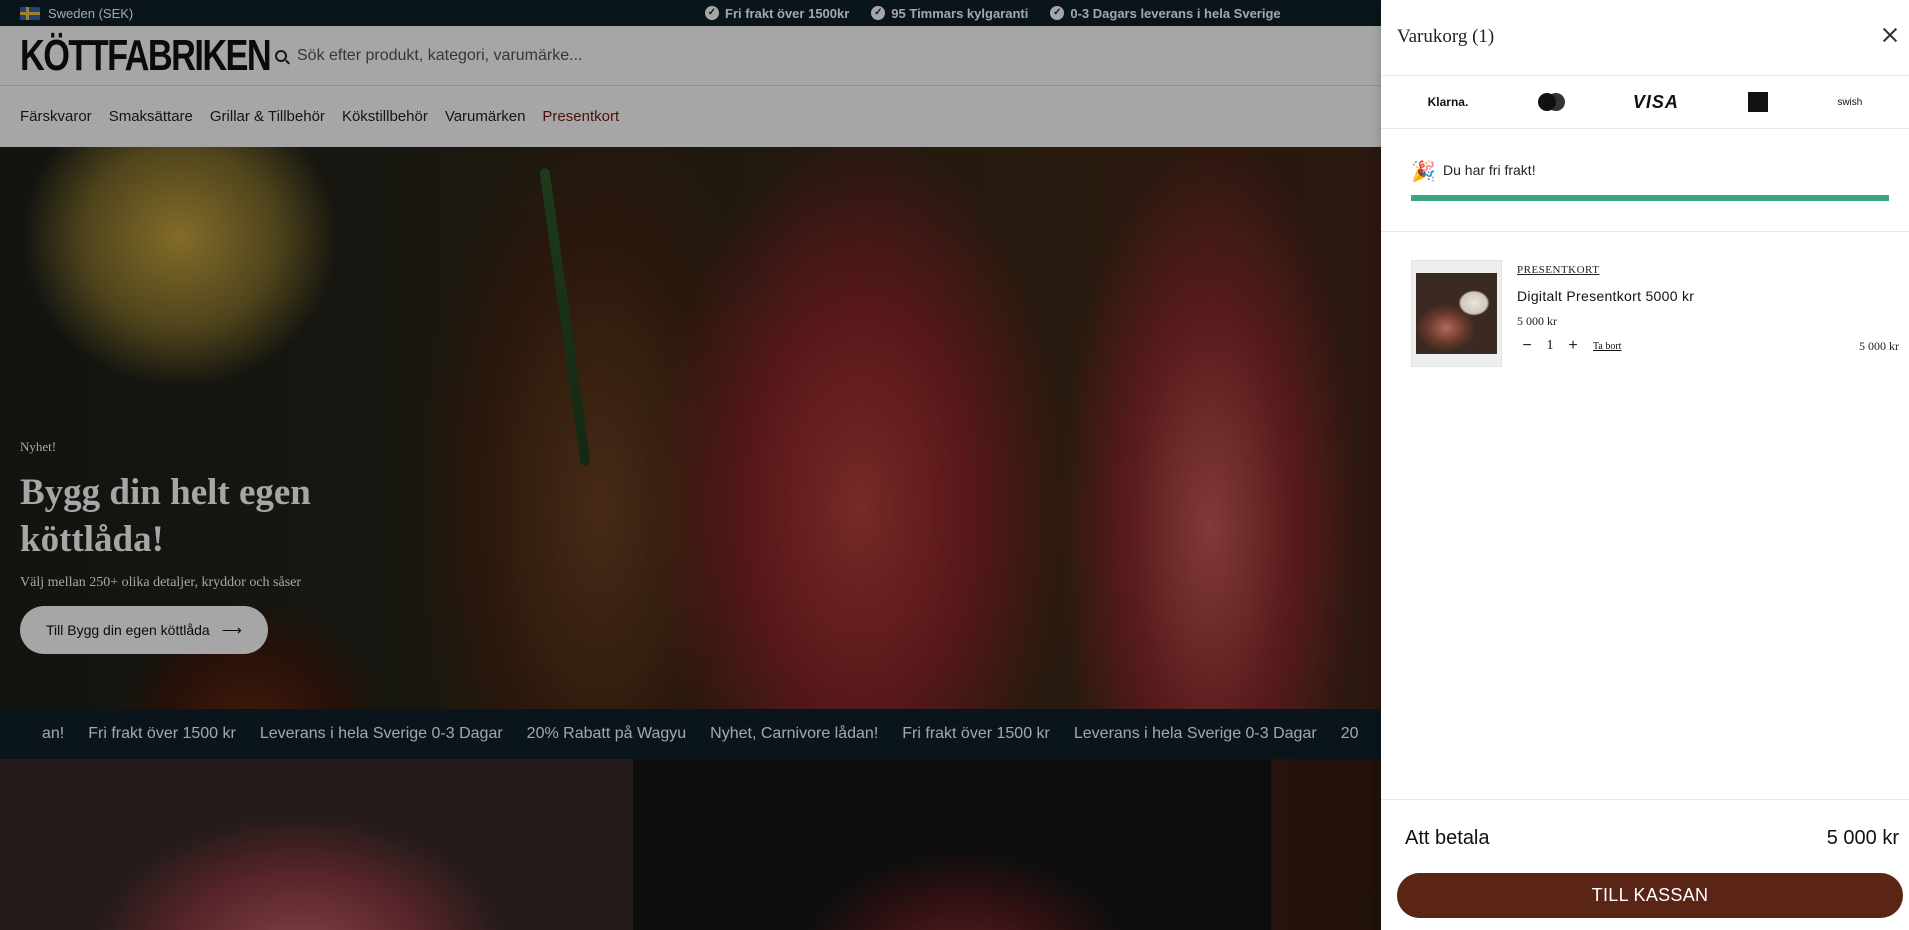 The height and width of the screenshot is (930, 1909). What do you see at coordinates (1423, 172) in the screenshot?
I see `party-popper-icon: 🎉` at bounding box center [1423, 172].